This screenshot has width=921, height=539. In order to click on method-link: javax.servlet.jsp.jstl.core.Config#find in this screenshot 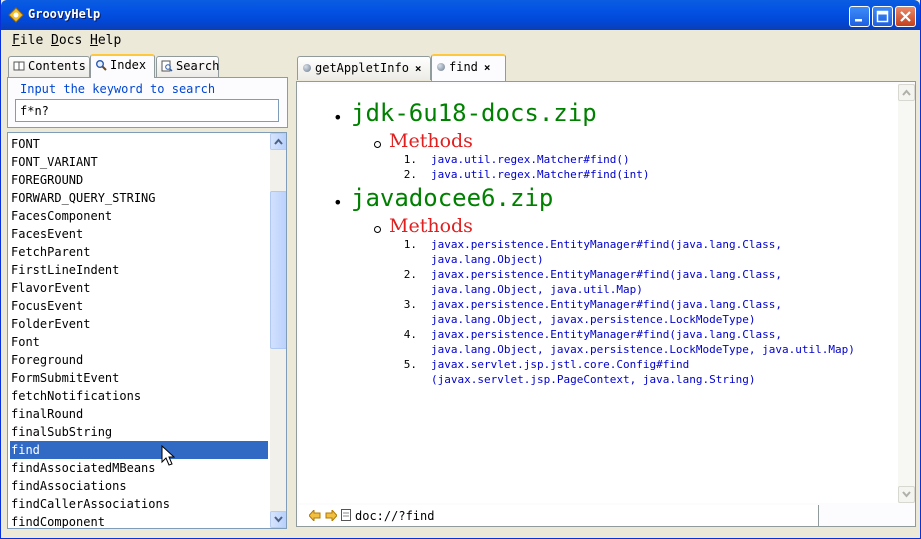, I will do `click(560, 364)`.